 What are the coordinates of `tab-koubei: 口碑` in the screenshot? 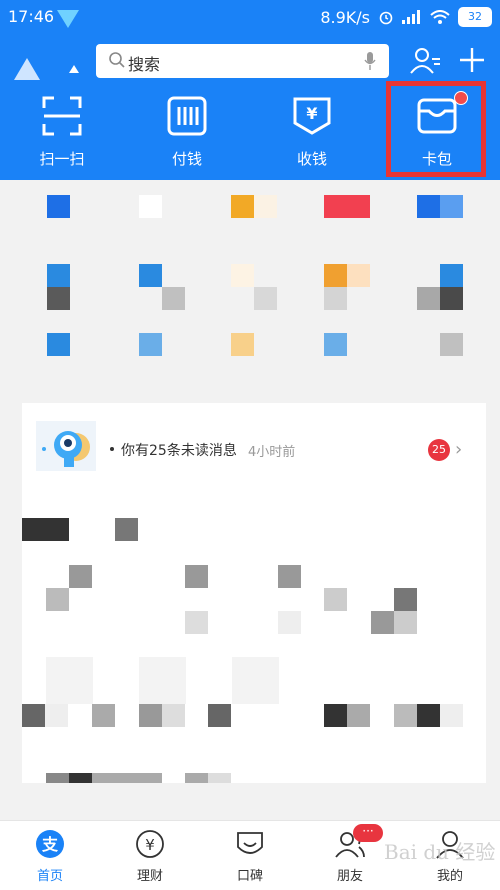 It's located at (250, 855).